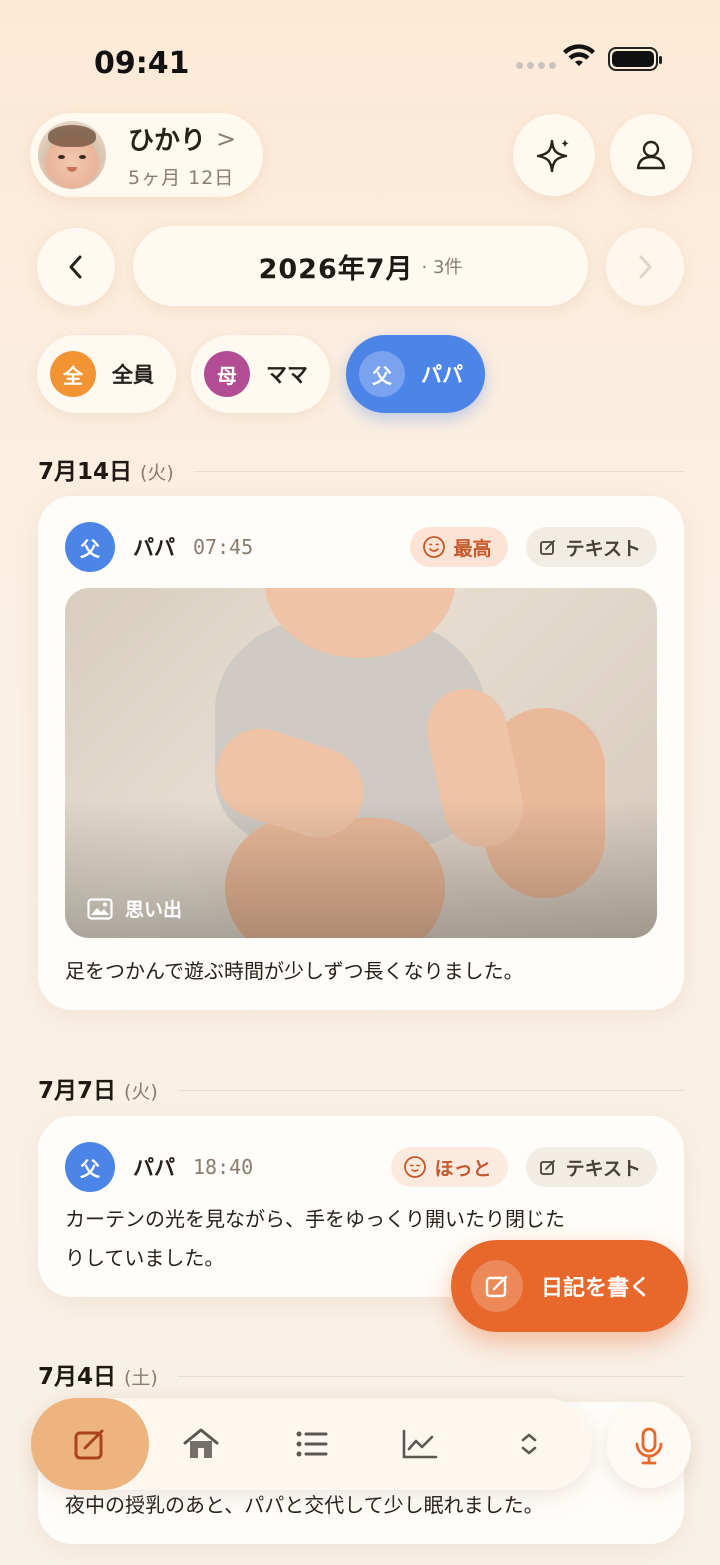  I want to click on image-icon, so click(100, 908).